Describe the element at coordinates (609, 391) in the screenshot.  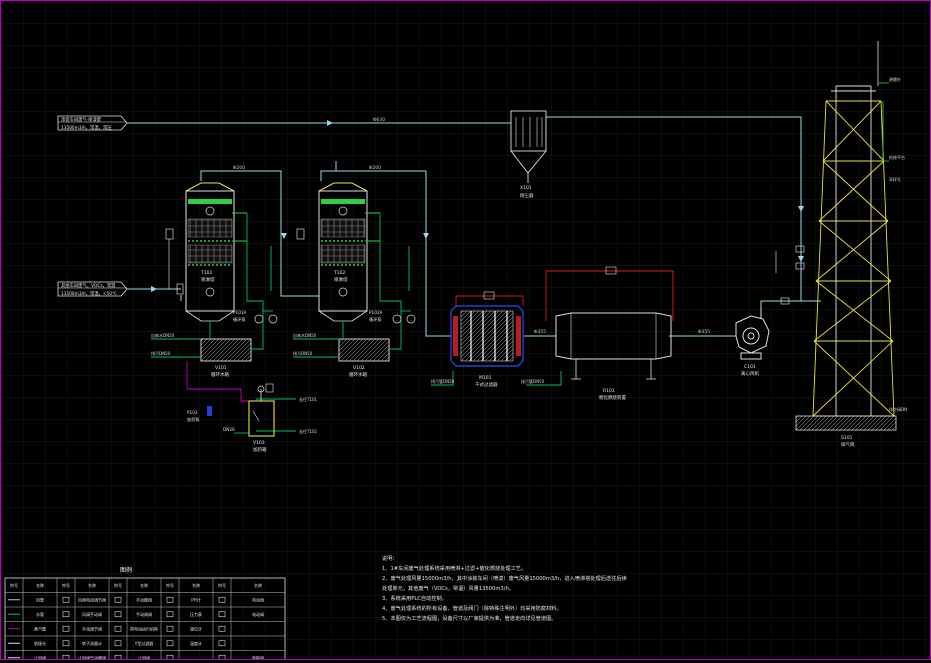
I see `r101-tag: R101` at that location.